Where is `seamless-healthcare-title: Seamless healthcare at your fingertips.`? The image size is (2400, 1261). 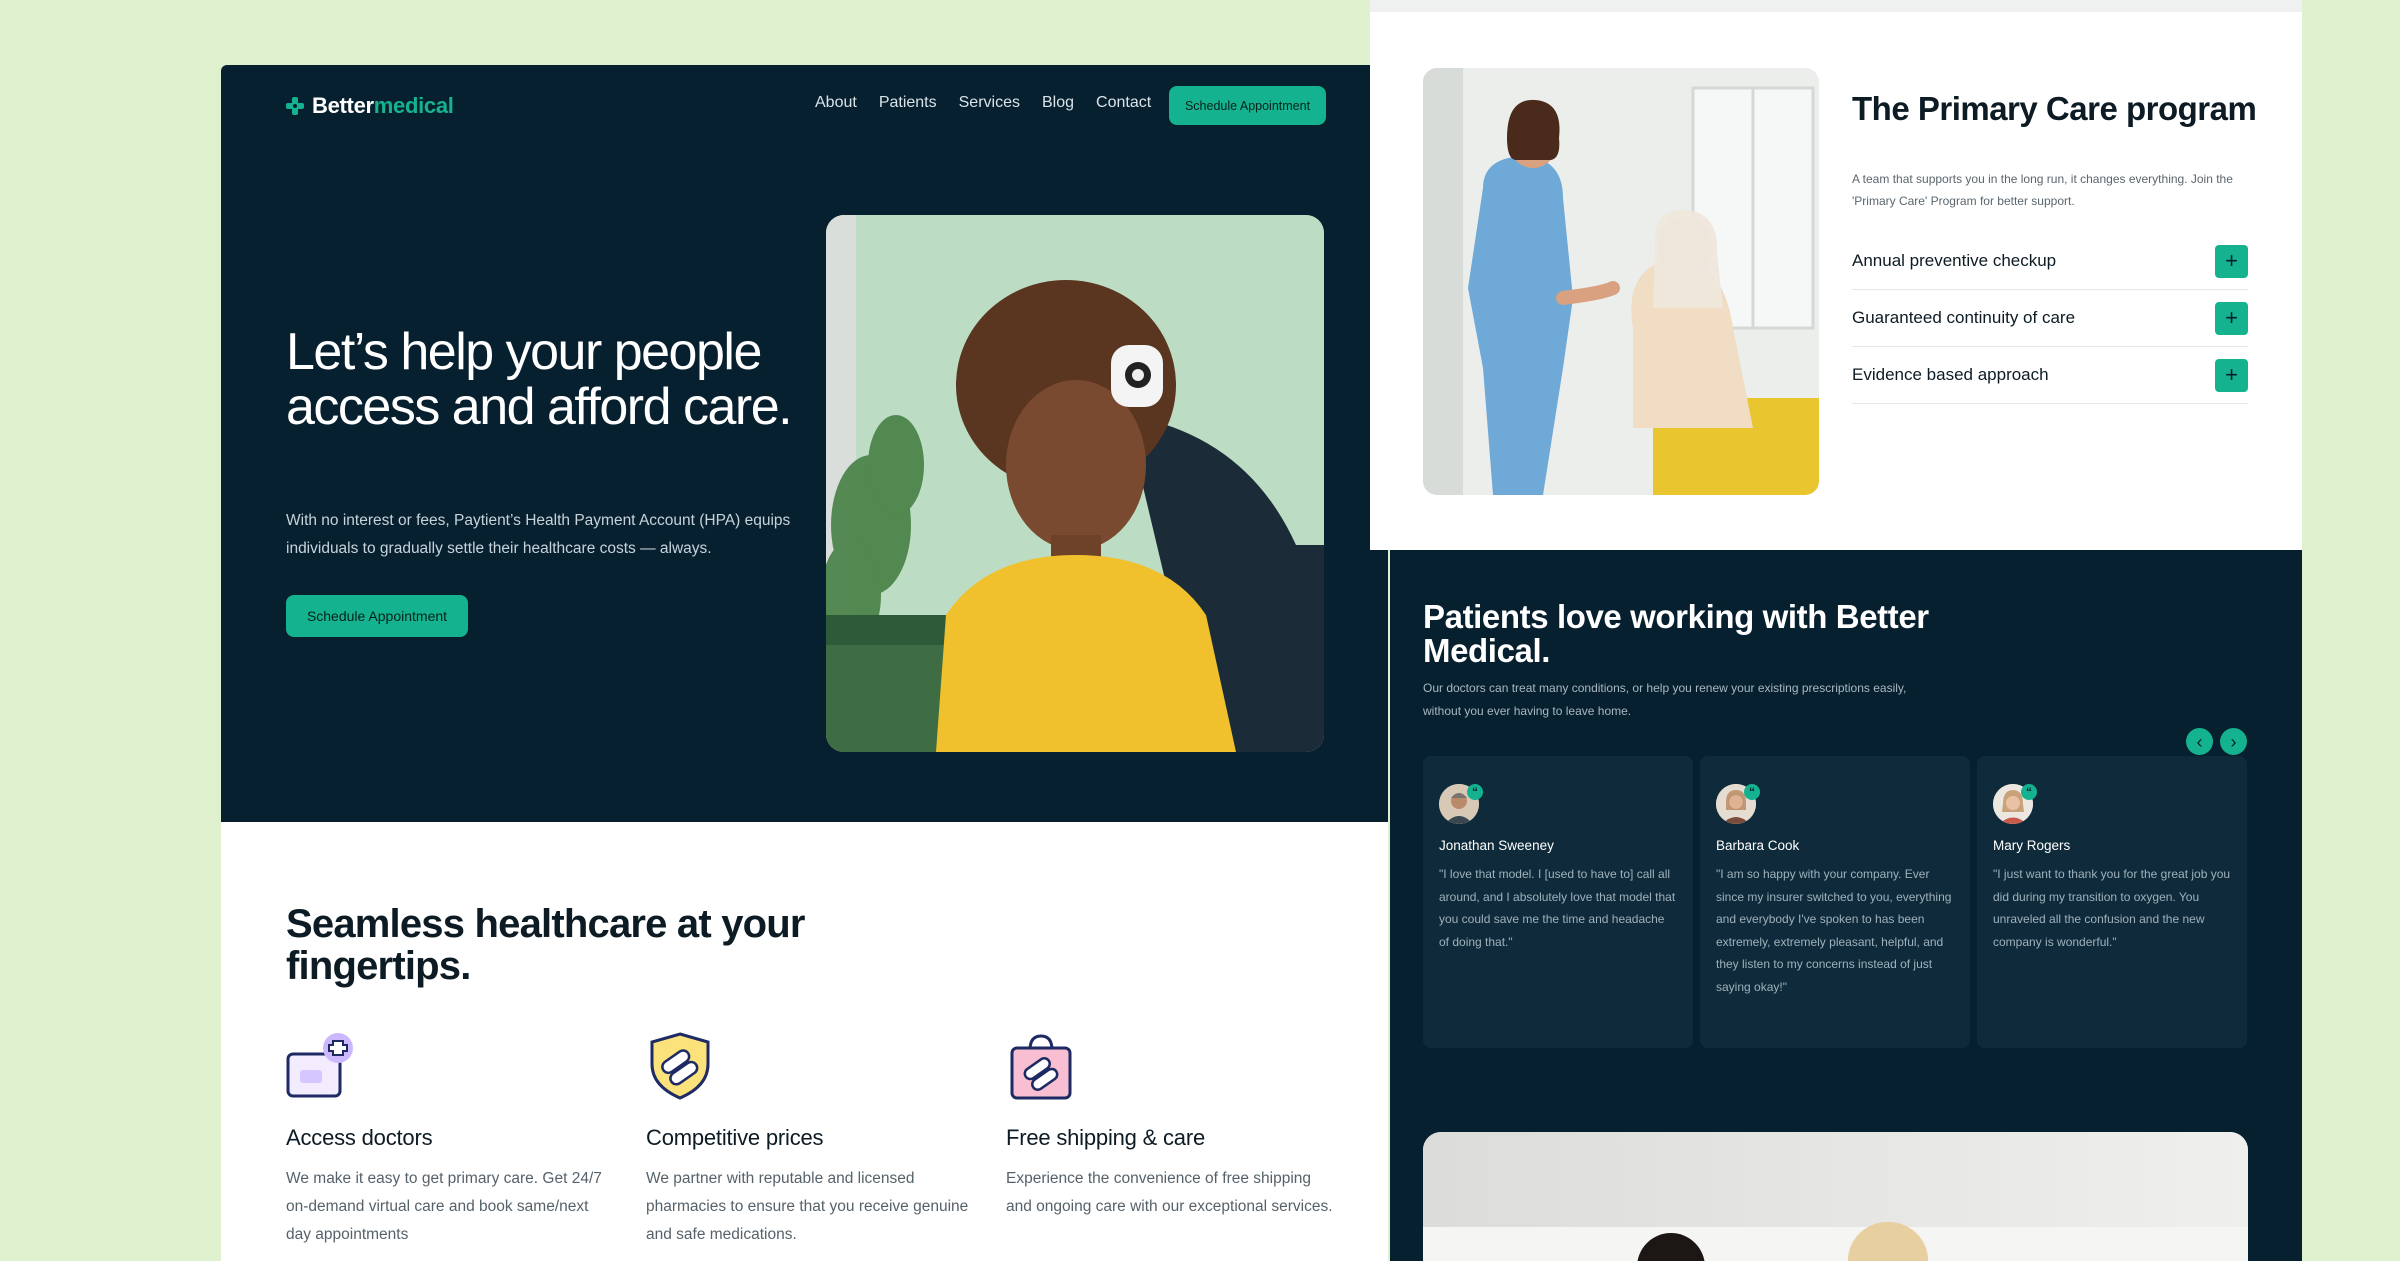
seamless-healthcare-title: Seamless healthcare at your fingertips. is located at coordinates (545, 945).